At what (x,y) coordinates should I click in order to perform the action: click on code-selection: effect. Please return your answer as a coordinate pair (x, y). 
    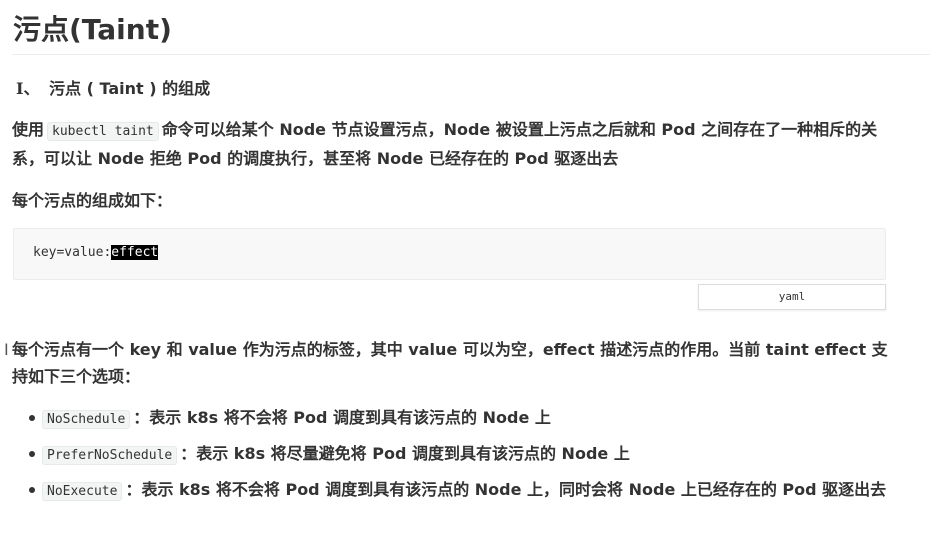
    Looking at the image, I should click on (135, 252).